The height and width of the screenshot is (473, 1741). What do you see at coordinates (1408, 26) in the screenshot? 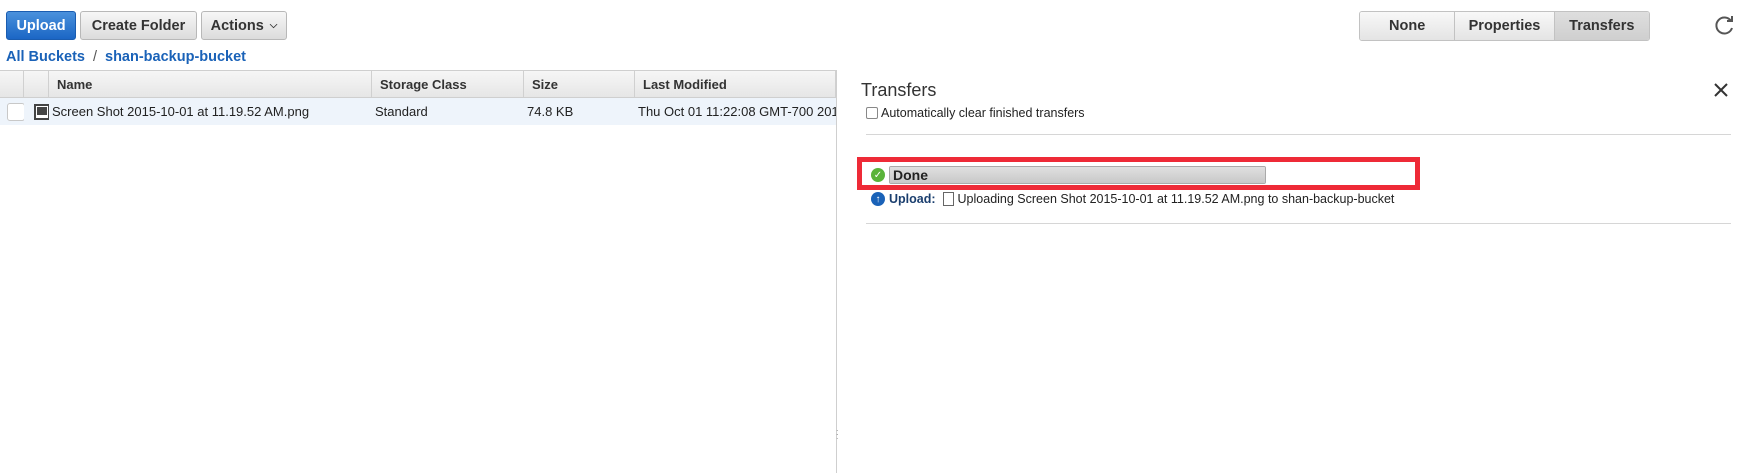
I see `view-none-button: None` at bounding box center [1408, 26].